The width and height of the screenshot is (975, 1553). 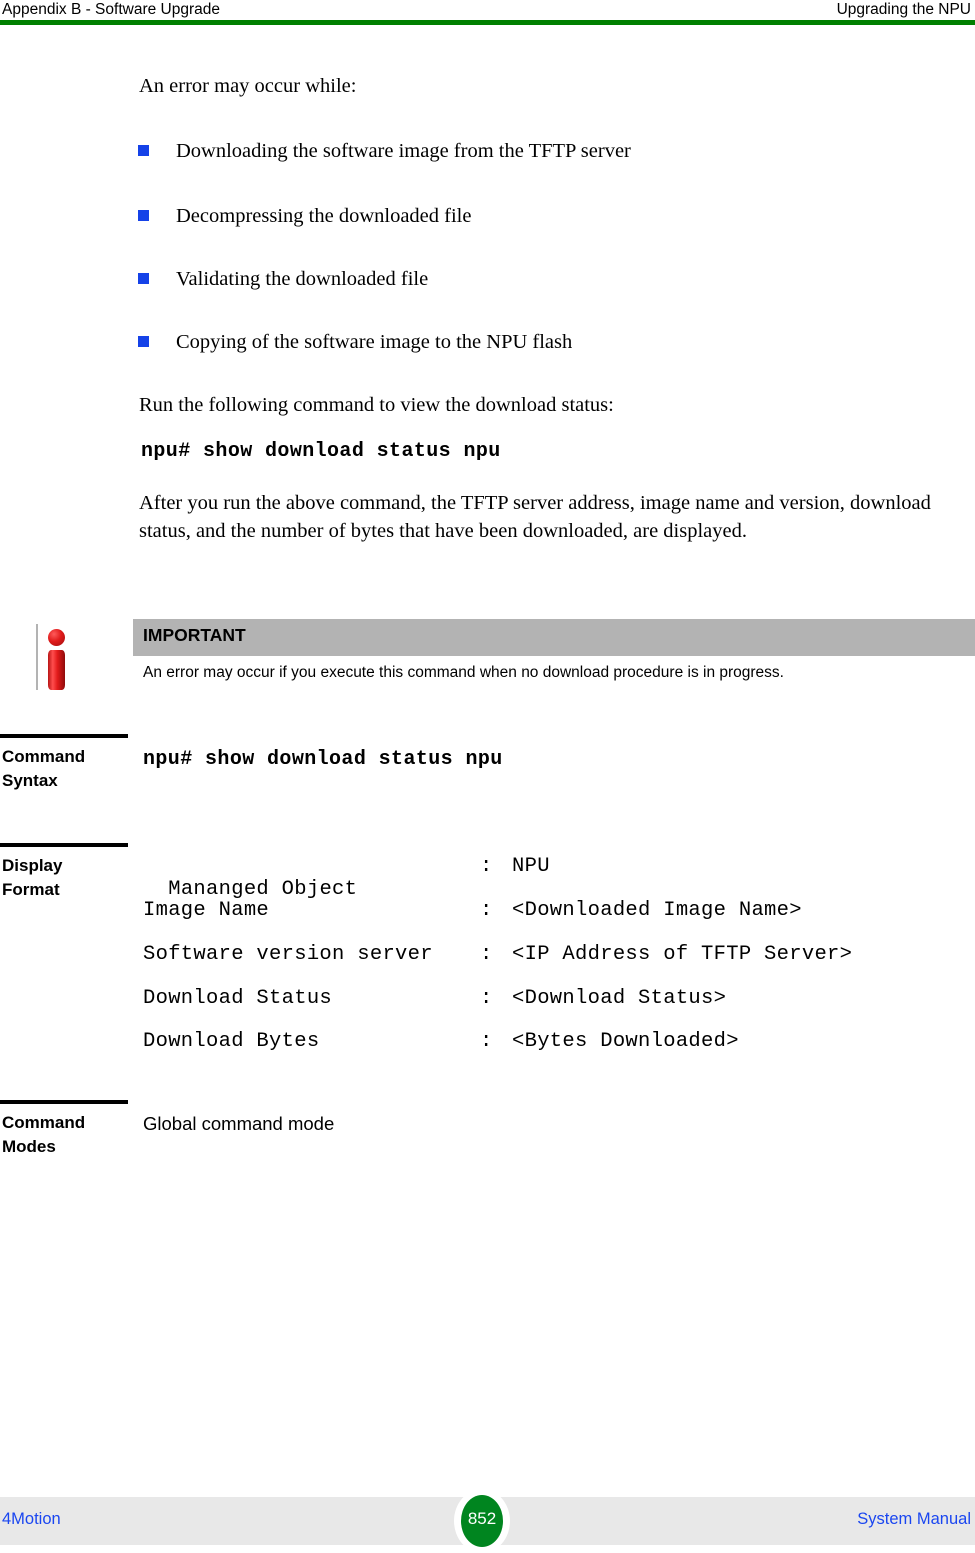 What do you see at coordinates (914, 1519) in the screenshot?
I see `footer-manual-link: System Manual` at bounding box center [914, 1519].